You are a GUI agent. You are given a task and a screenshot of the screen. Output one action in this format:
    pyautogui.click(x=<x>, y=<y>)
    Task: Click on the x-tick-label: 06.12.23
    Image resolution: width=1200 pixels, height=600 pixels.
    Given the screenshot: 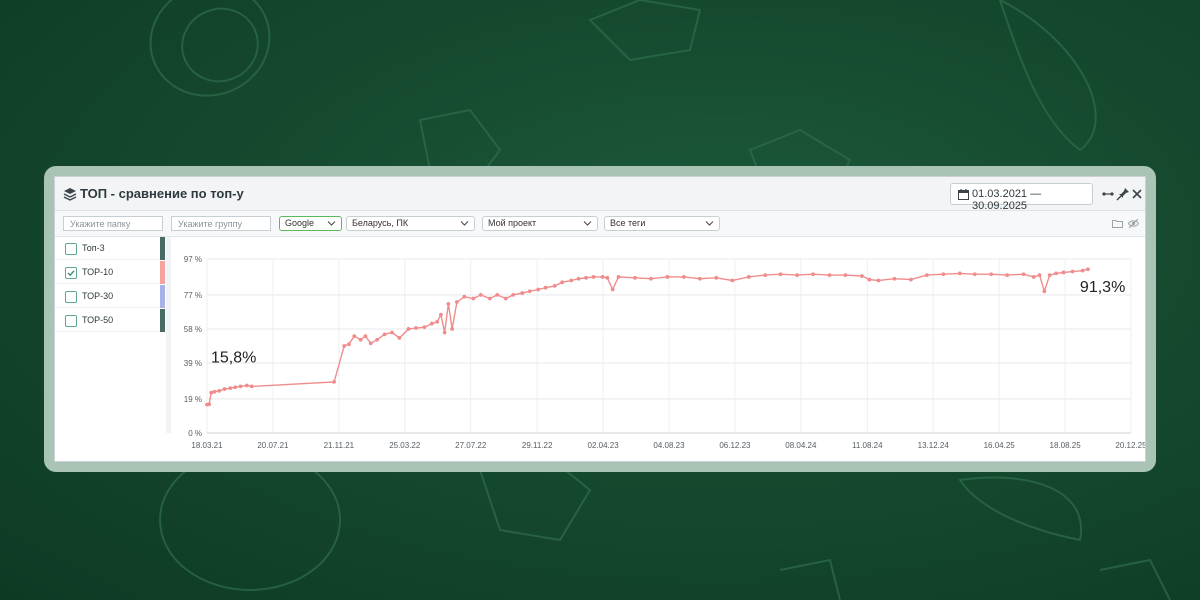 What is the action you would take?
    pyautogui.click(x=735, y=445)
    